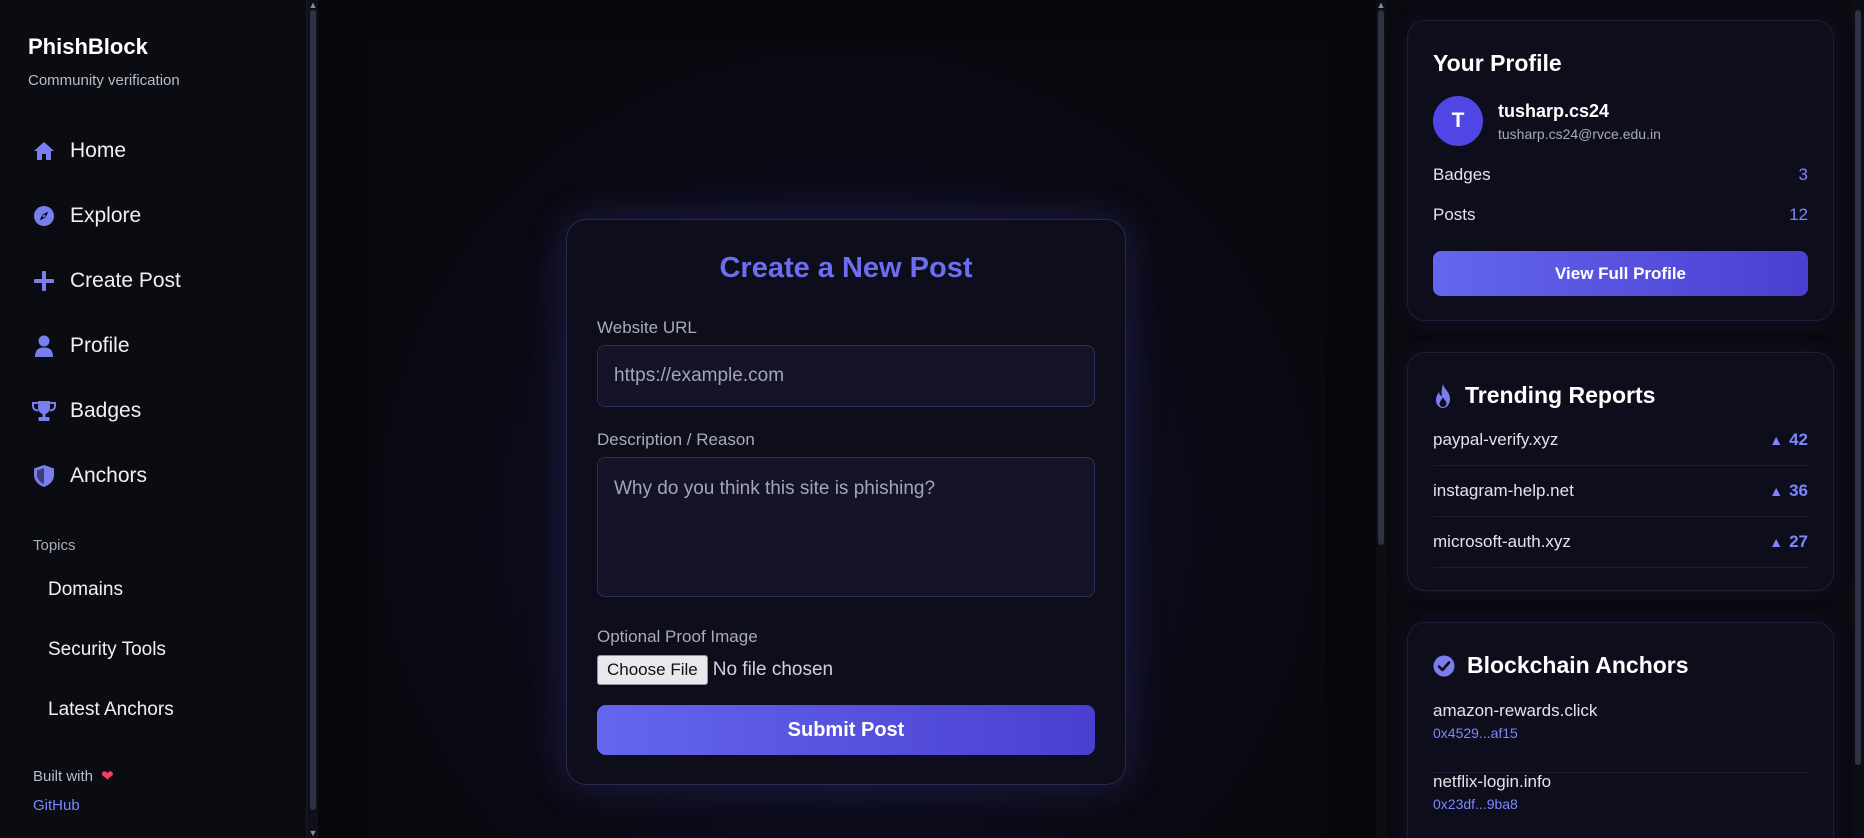 The image size is (1864, 838). Describe the element at coordinates (1579, 134) in the screenshot. I see `user-email: tusharp.cs24@rvce.edu.in` at that location.